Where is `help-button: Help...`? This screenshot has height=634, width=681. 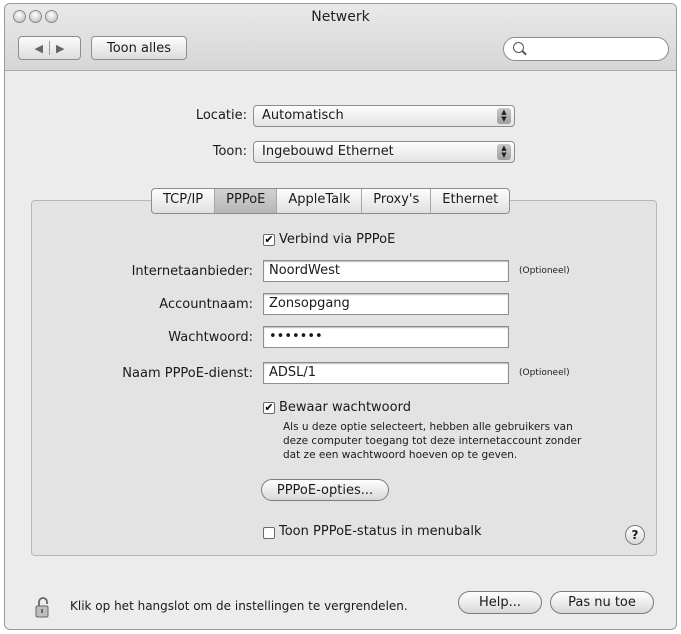
help-button: Help... is located at coordinates (500, 602).